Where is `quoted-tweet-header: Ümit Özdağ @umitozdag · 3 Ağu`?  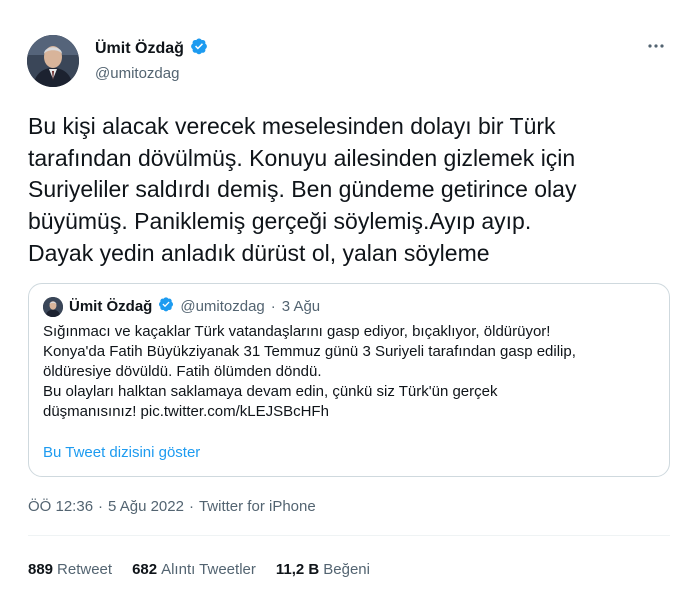 quoted-tweet-header: Ümit Özdağ @umitozdag · 3 Ağu is located at coordinates (181, 306).